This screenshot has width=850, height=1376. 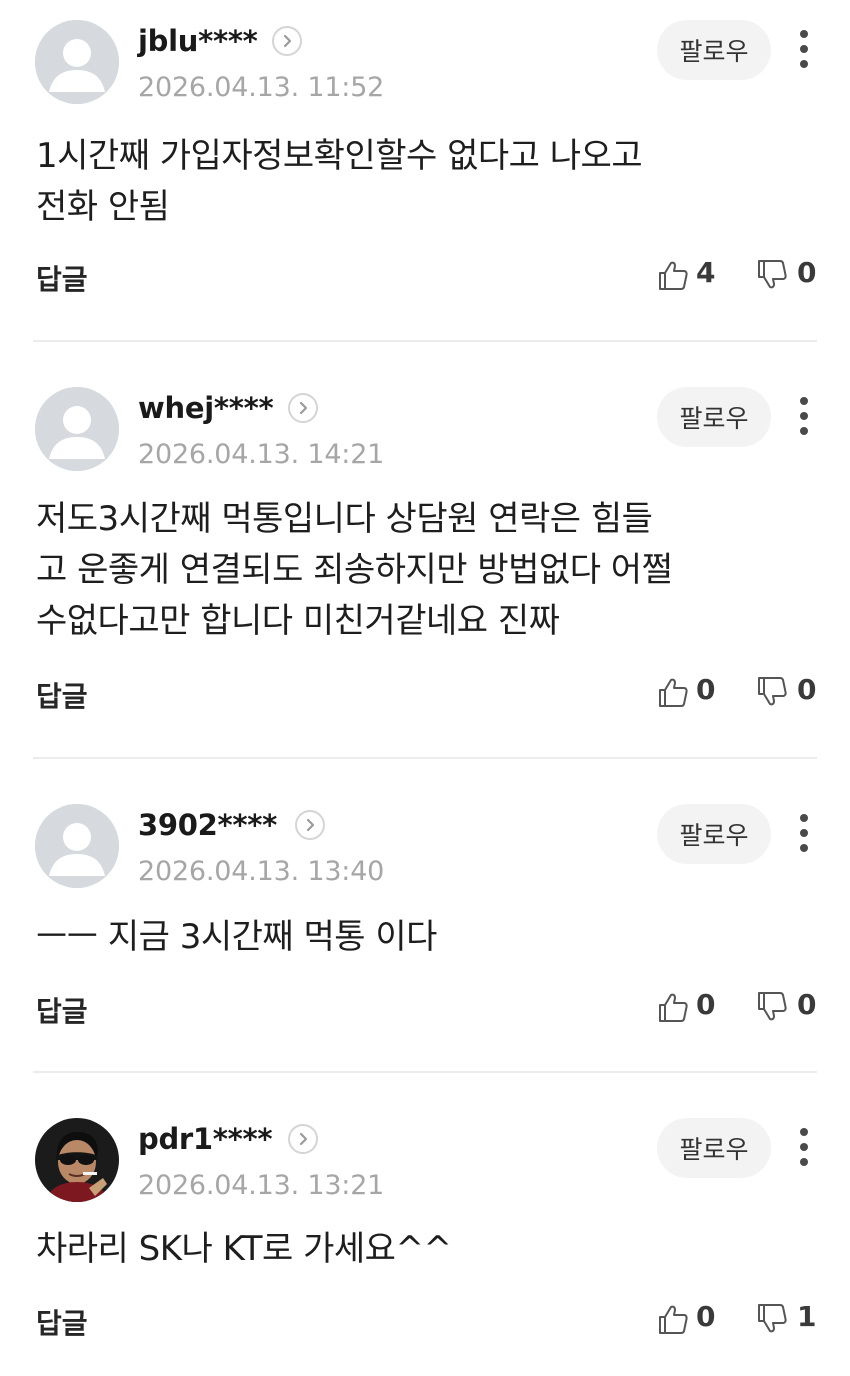 What do you see at coordinates (421, 182) in the screenshot?
I see `comment-text: 1시간째 가입자정보확인할수 없다고 나오고 전화 안됨` at bounding box center [421, 182].